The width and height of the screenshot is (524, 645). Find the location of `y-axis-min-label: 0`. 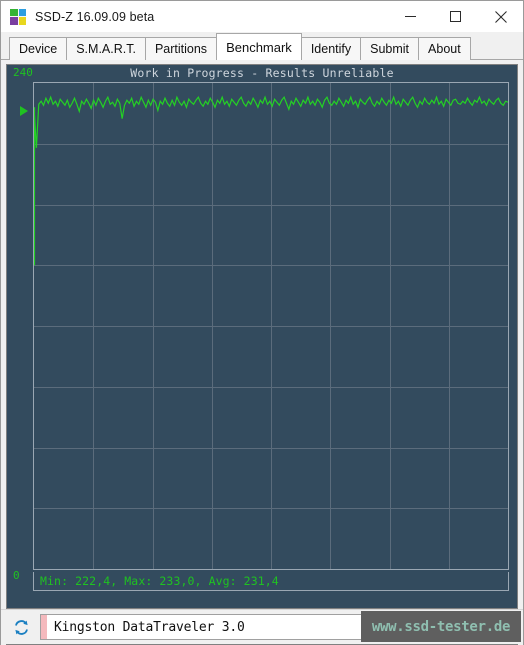

y-axis-min-label: 0 is located at coordinates (16, 575).